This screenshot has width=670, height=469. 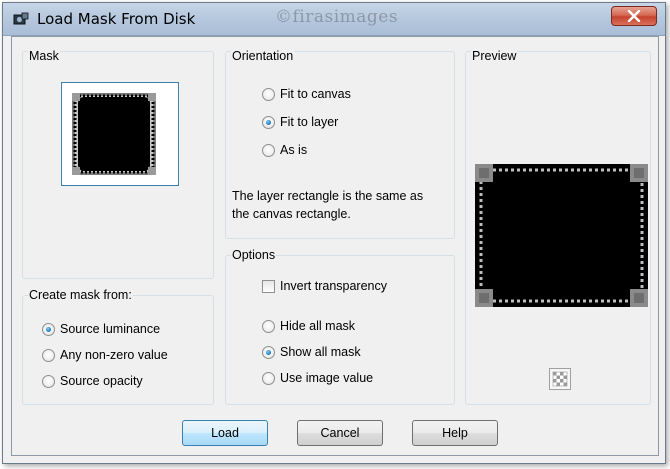 I want to click on preview-label: Preview, so click(x=494, y=56).